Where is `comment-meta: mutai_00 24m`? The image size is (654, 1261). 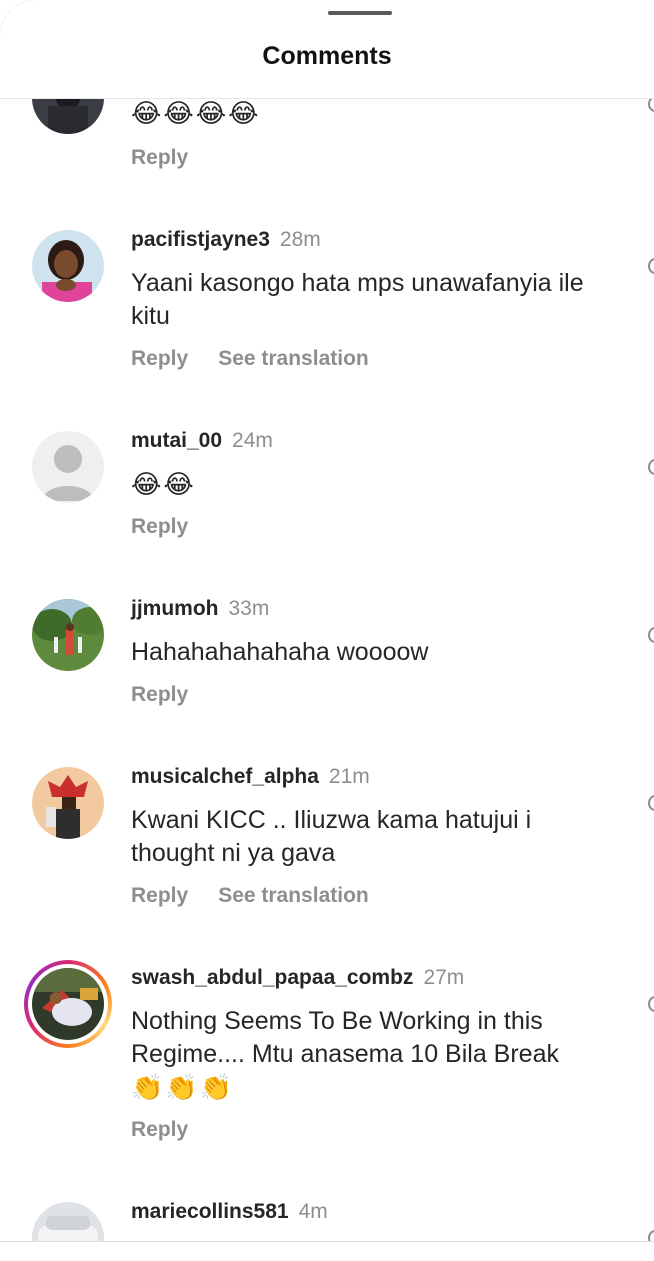
comment-meta: mutai_00 24m is located at coordinates (202, 441).